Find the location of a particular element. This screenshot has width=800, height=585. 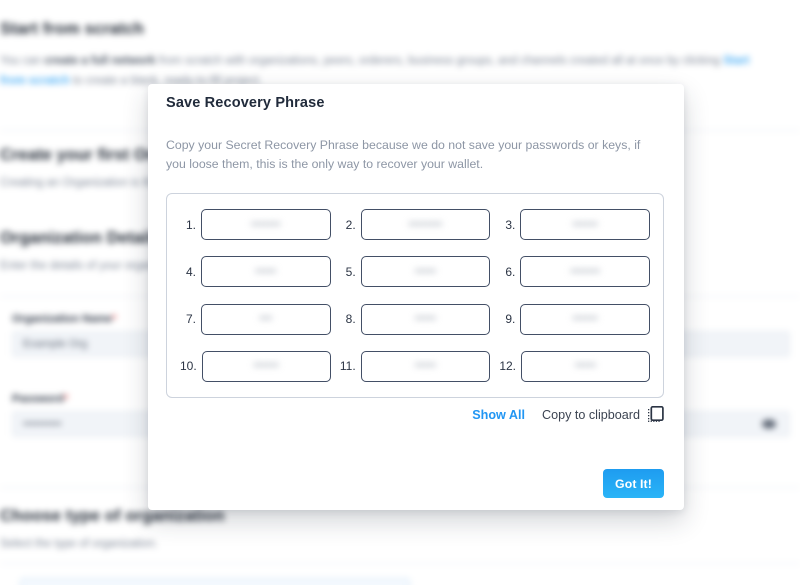

recovery-word-number: 1. is located at coordinates (190, 224).